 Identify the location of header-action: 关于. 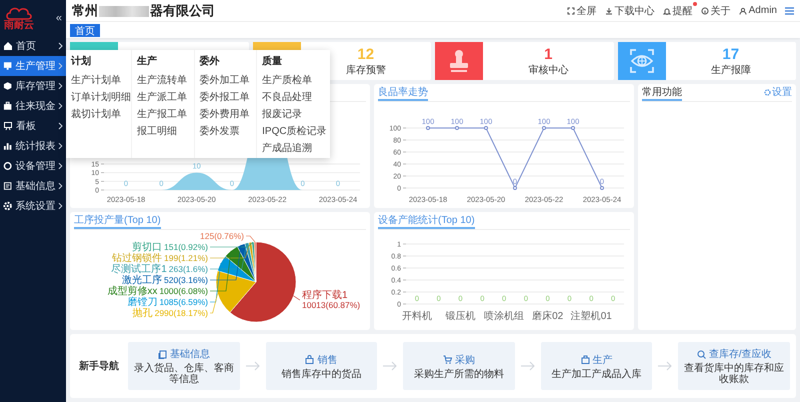
(715, 11).